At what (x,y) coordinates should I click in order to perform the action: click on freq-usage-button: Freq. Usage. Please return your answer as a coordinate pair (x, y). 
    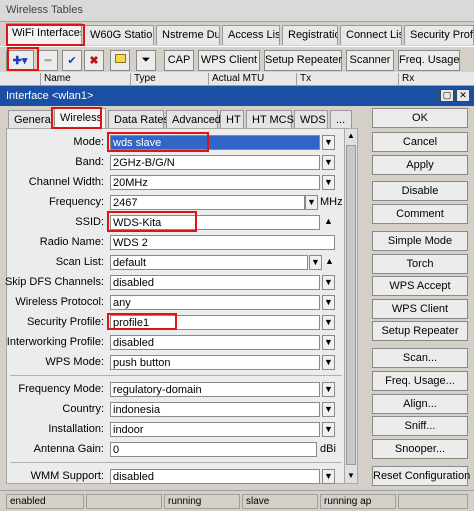
    Looking at the image, I should click on (429, 60).